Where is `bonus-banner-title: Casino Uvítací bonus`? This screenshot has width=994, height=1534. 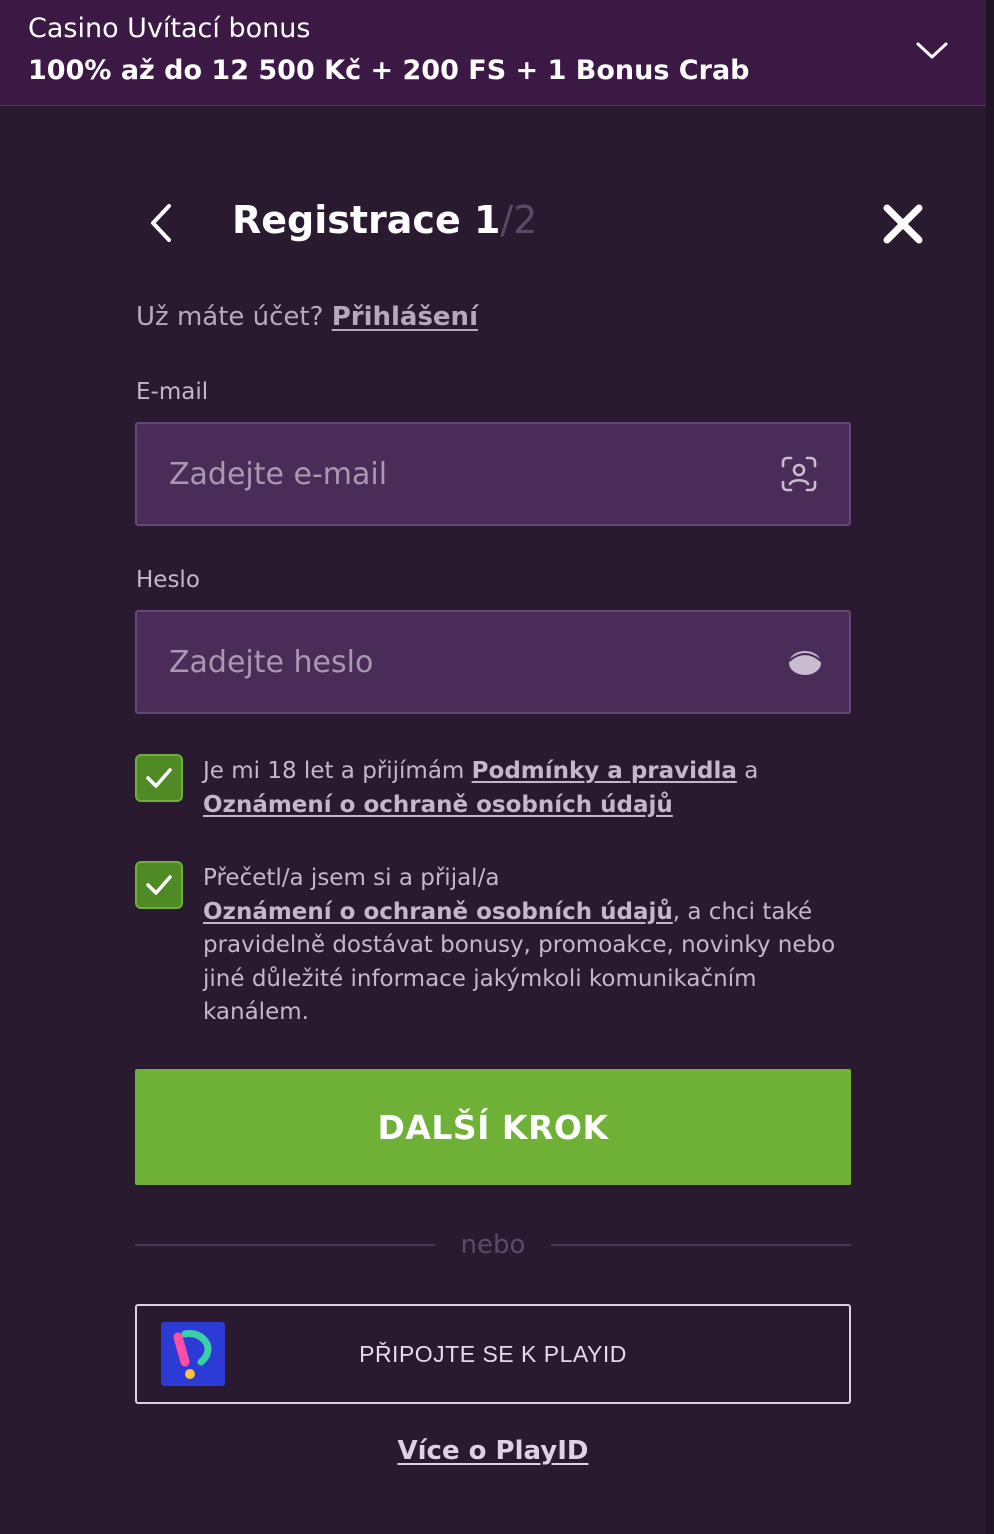
bonus-banner-title: Casino Uvítací bonus is located at coordinates (169, 28).